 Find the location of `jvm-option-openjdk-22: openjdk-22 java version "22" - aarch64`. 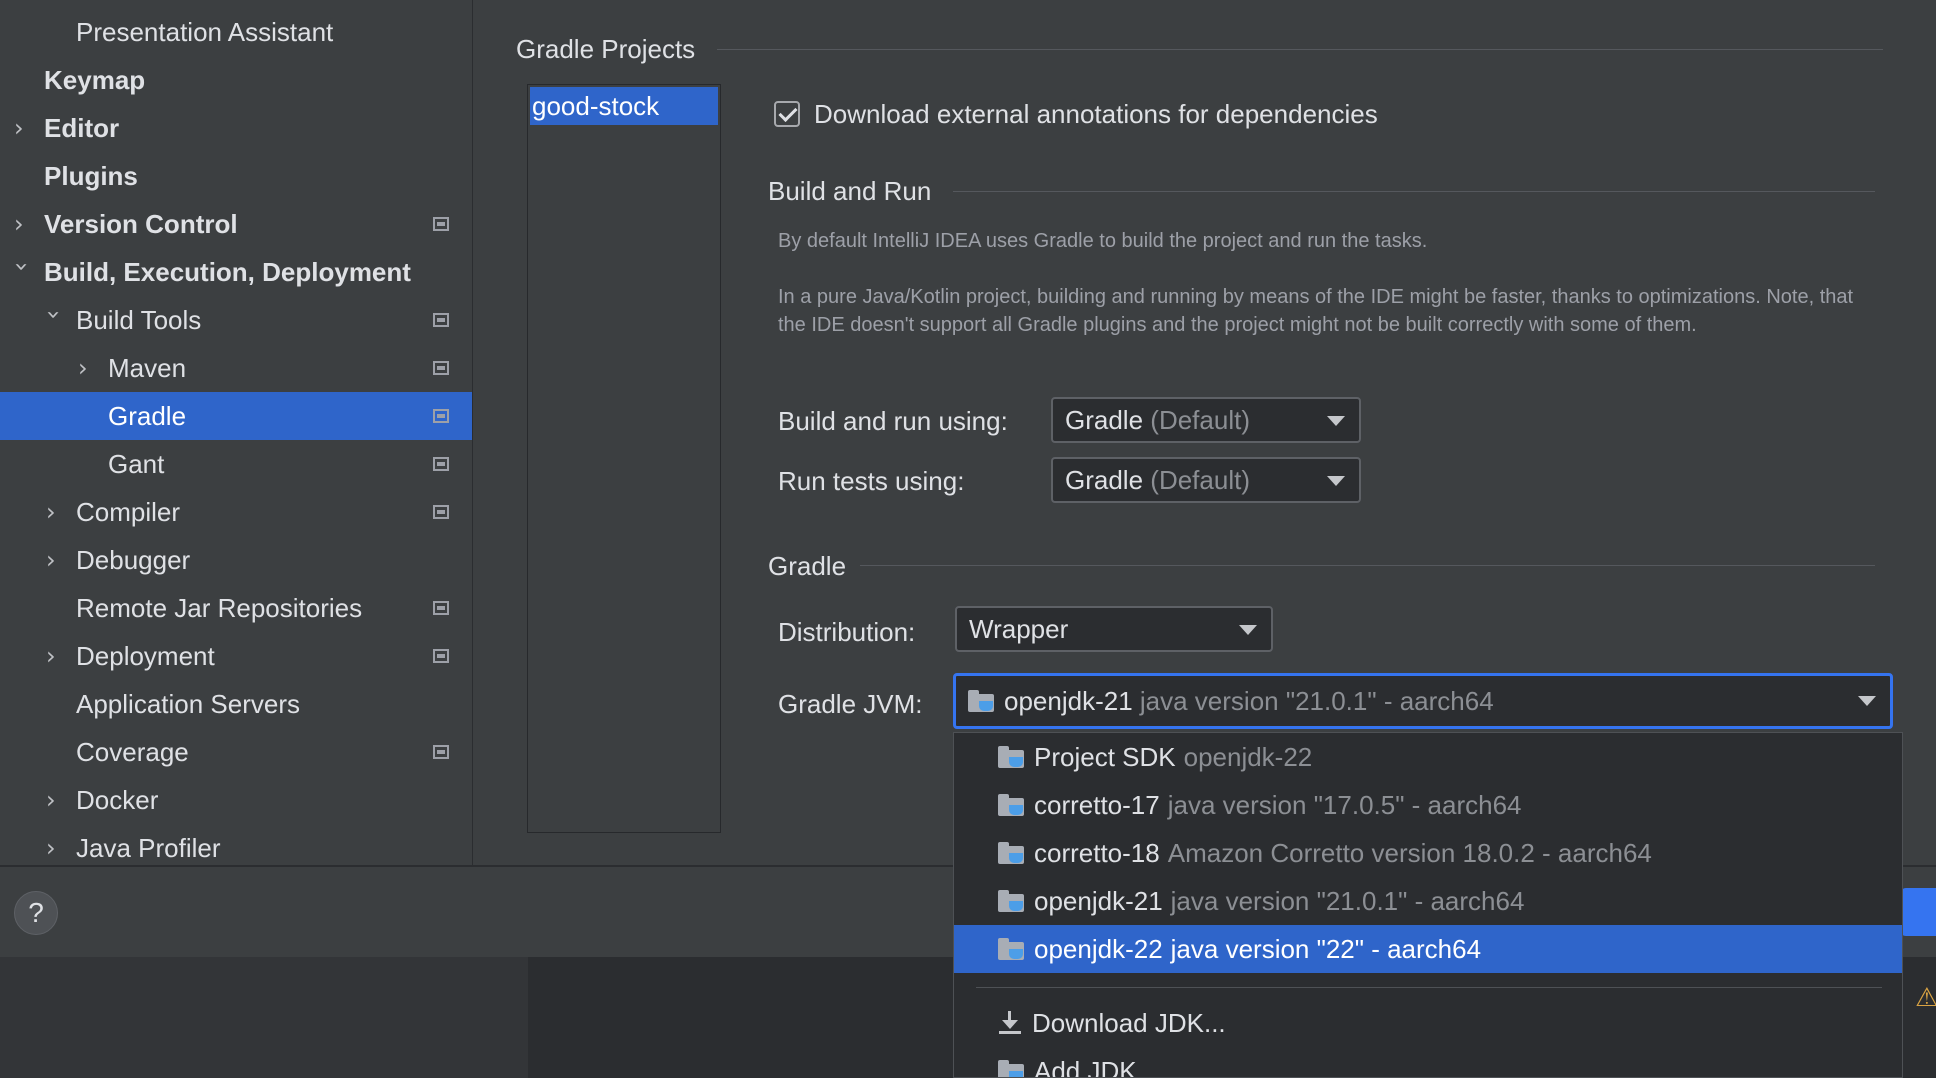

jvm-option-openjdk-22: openjdk-22 java version "22" - aarch64 is located at coordinates (1428, 949).